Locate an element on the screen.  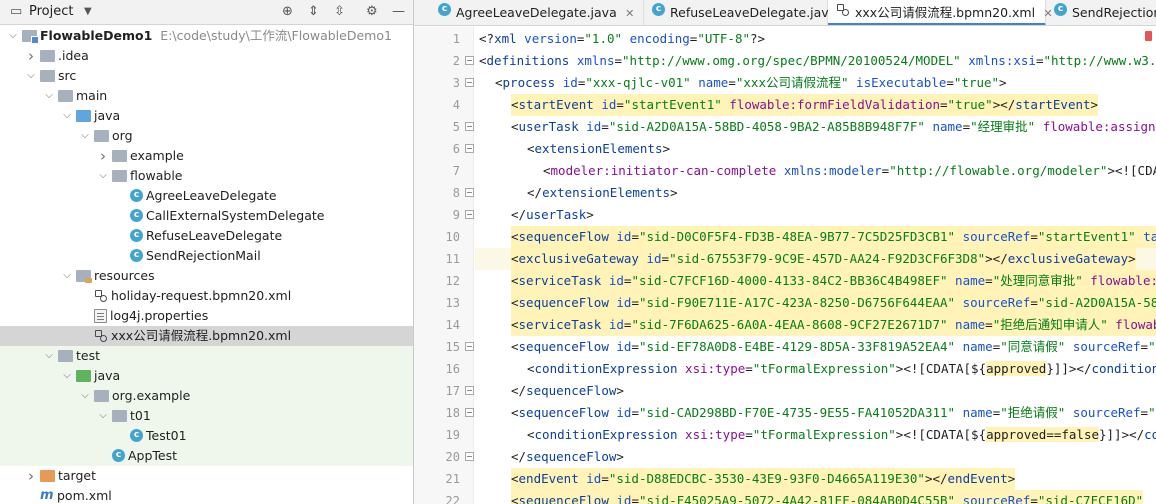
tree-item: › .idea is located at coordinates (206, 56).